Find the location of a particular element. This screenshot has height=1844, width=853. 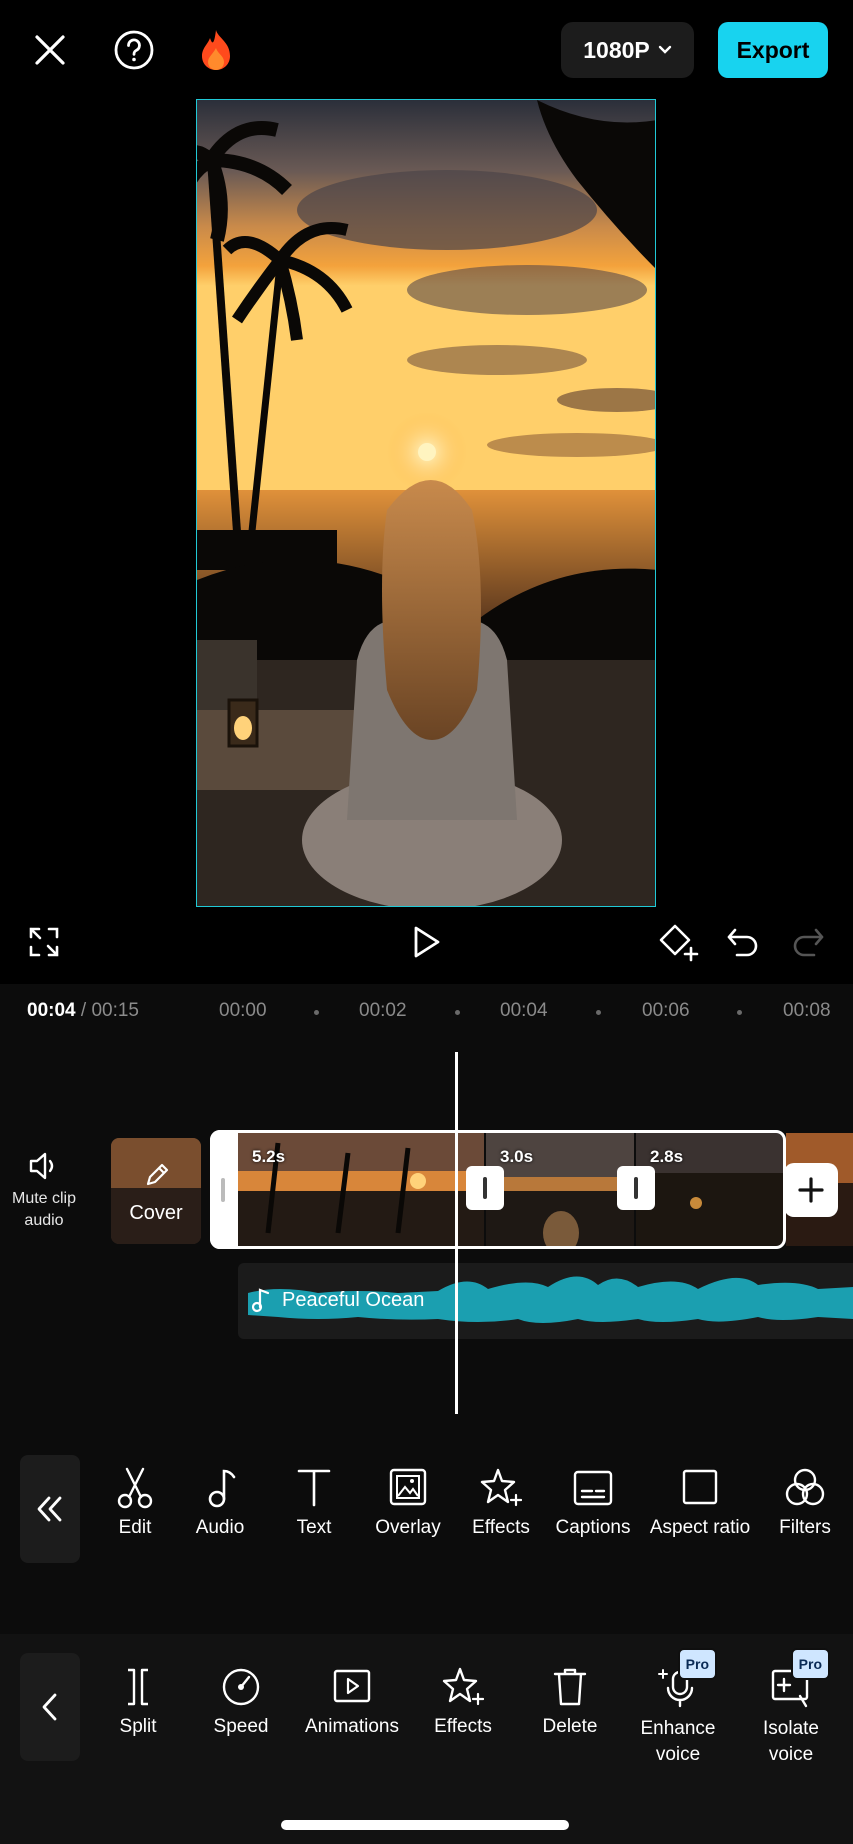

split-icon is located at coordinates (138, 1687).